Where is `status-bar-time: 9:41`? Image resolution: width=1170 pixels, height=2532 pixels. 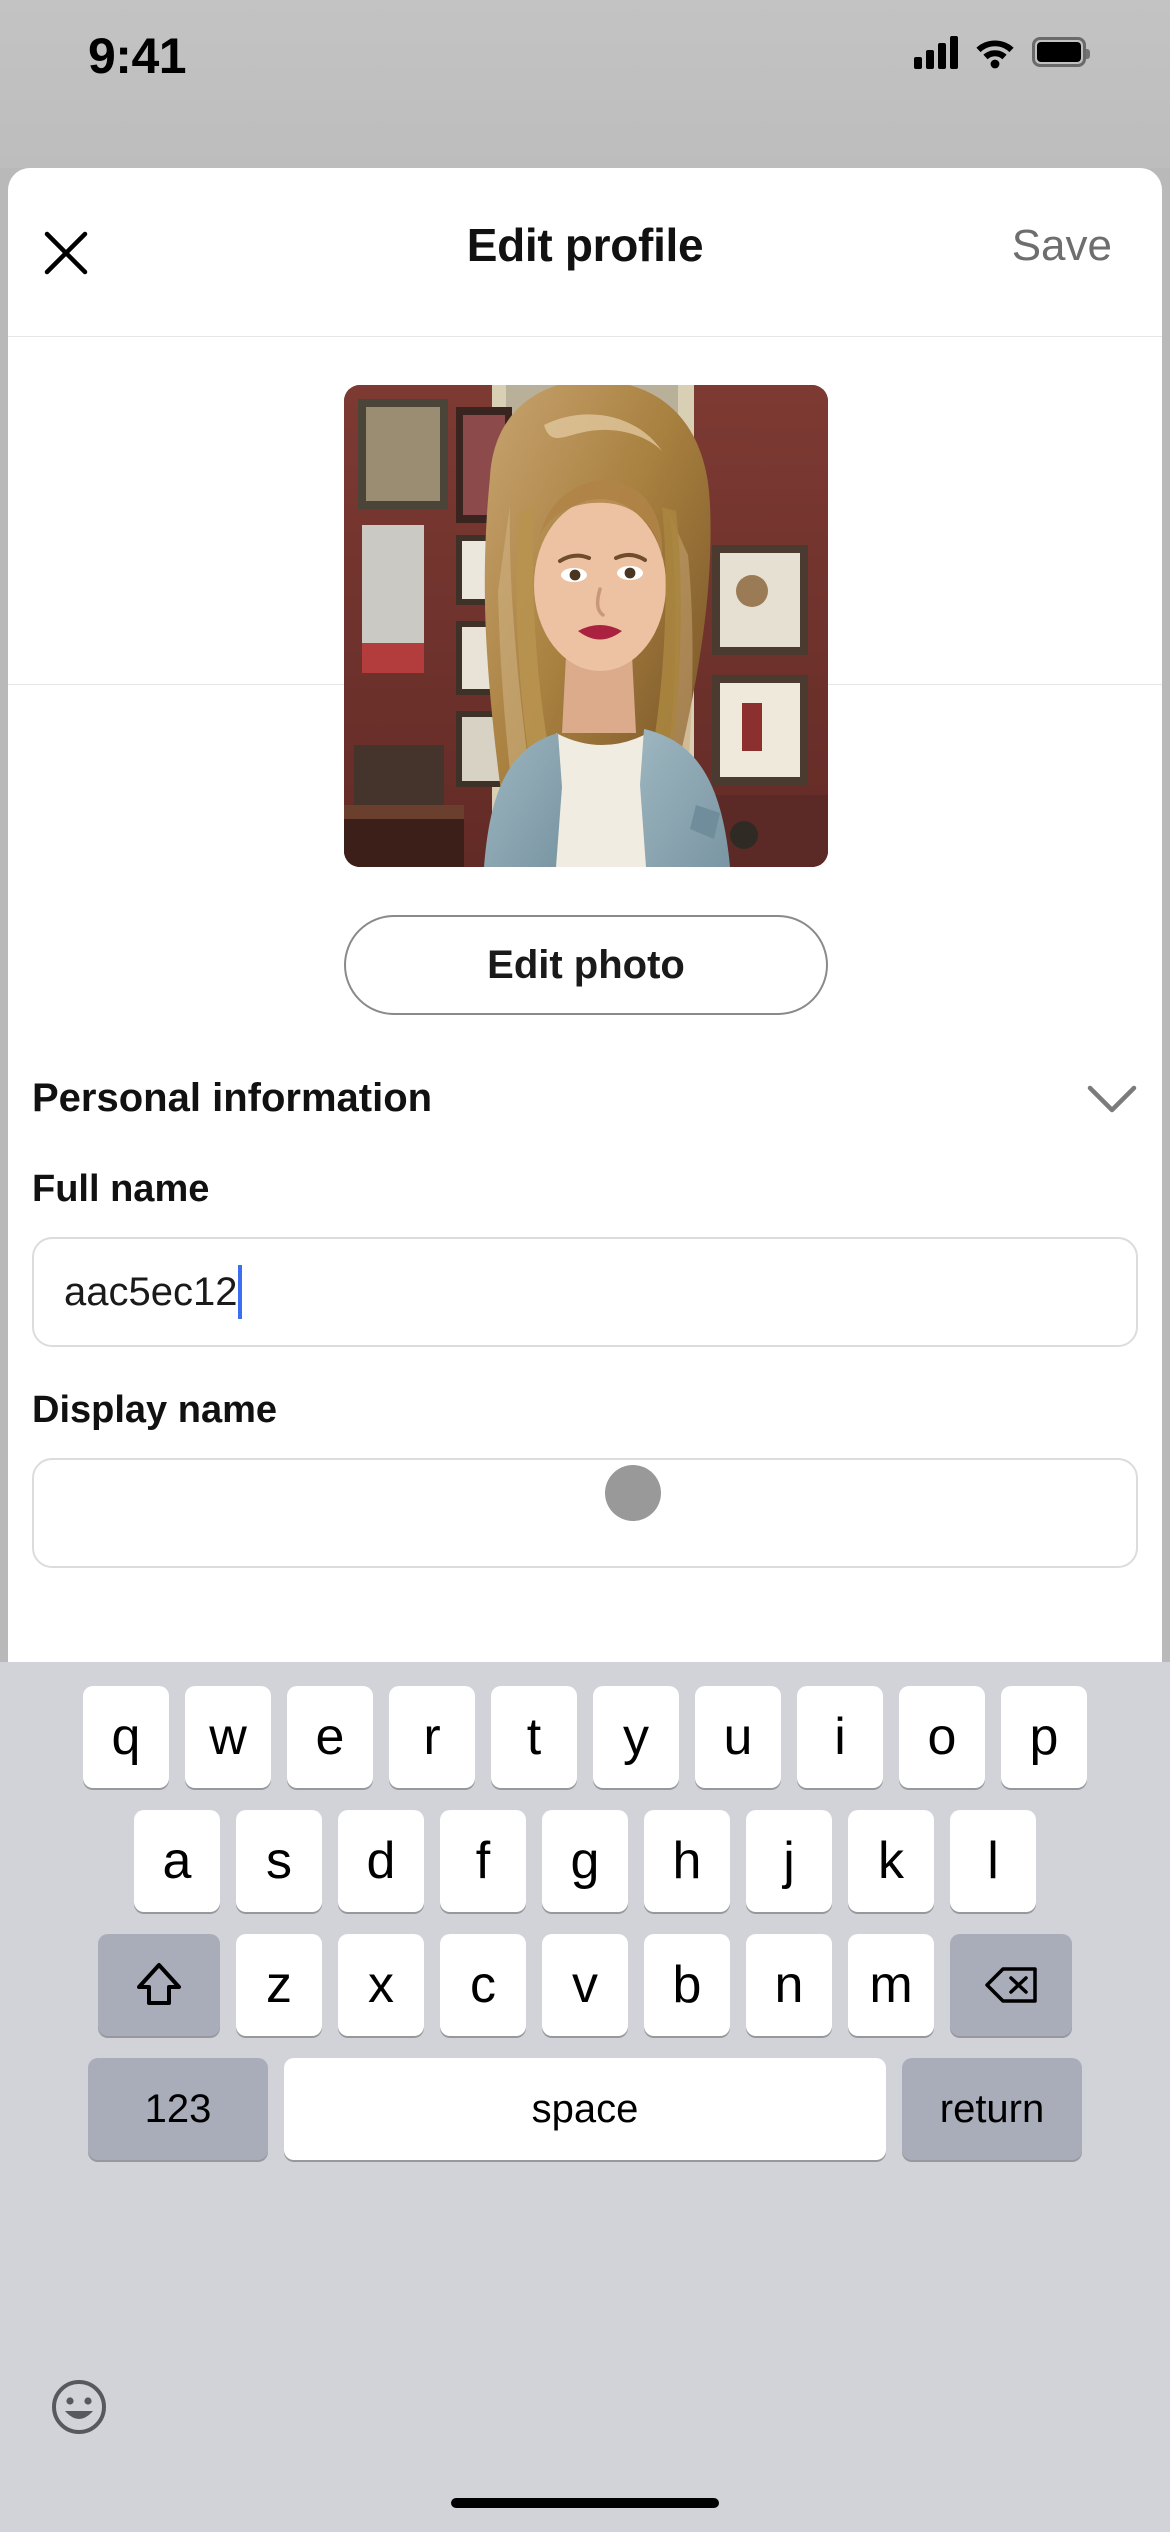 status-bar-time: 9:41 is located at coordinates (137, 56).